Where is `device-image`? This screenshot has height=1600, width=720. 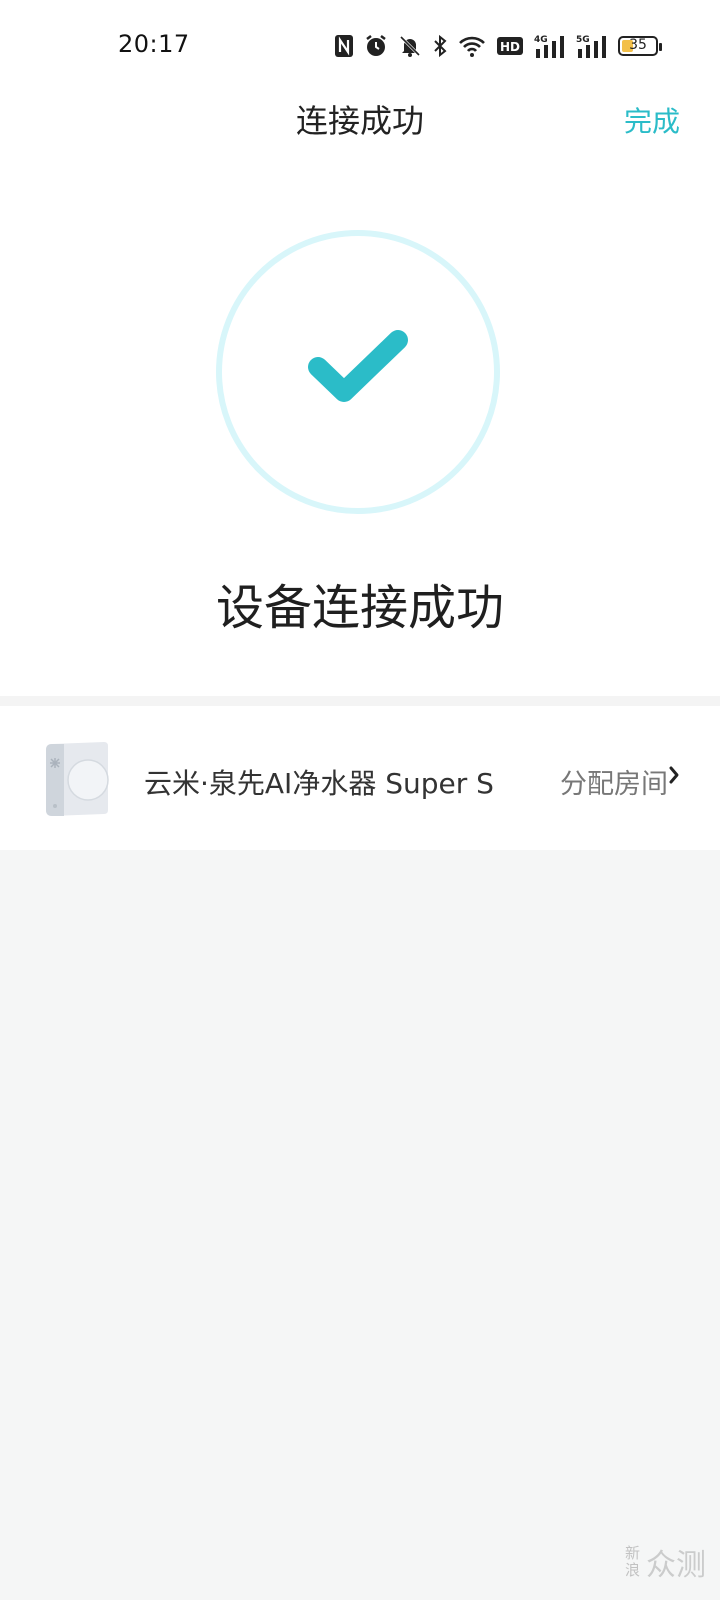
device-image is located at coordinates (77, 779).